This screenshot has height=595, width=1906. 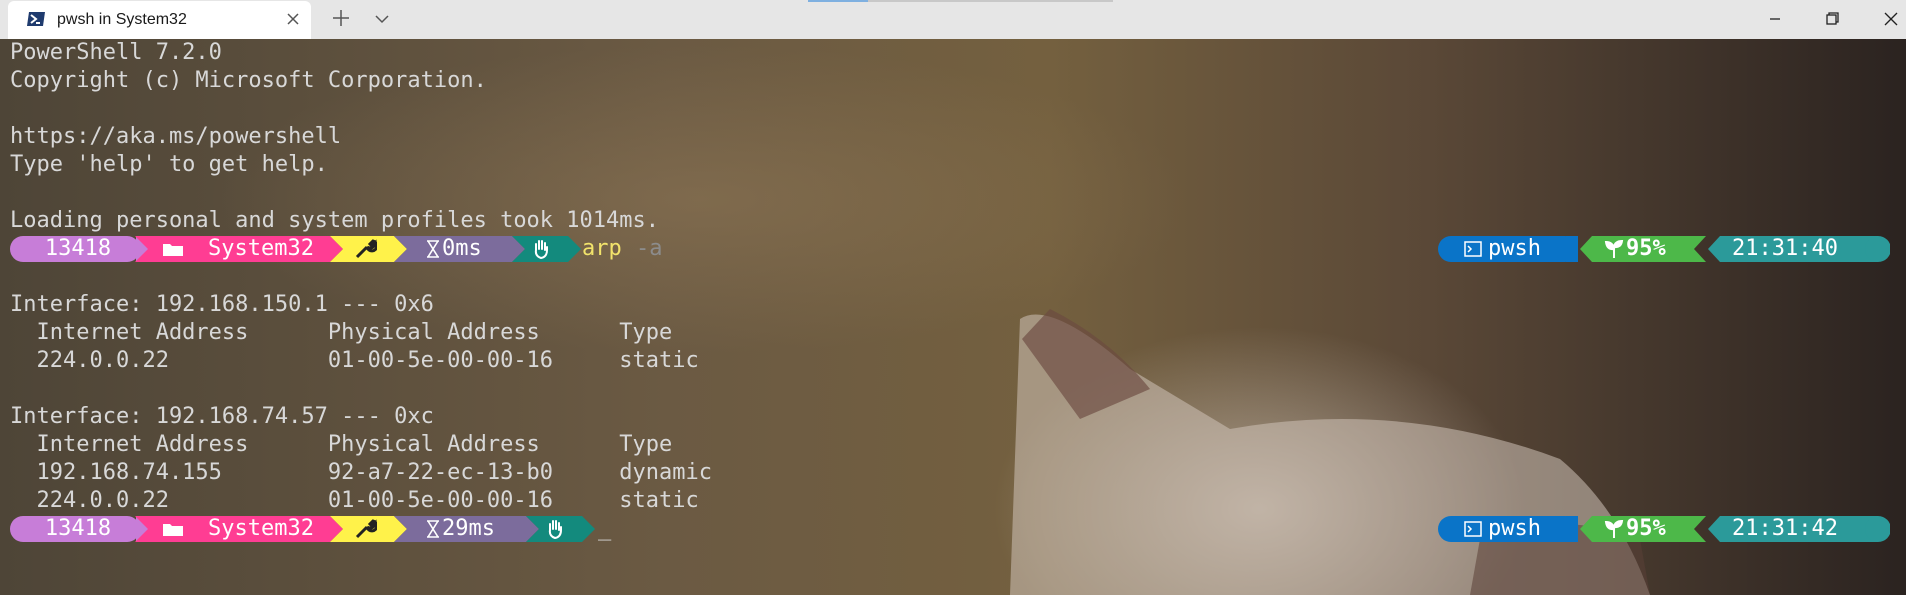 What do you see at coordinates (222, 416) in the screenshot?
I see `output-line: Interface: 192.168.74.57 --- 0xc` at bounding box center [222, 416].